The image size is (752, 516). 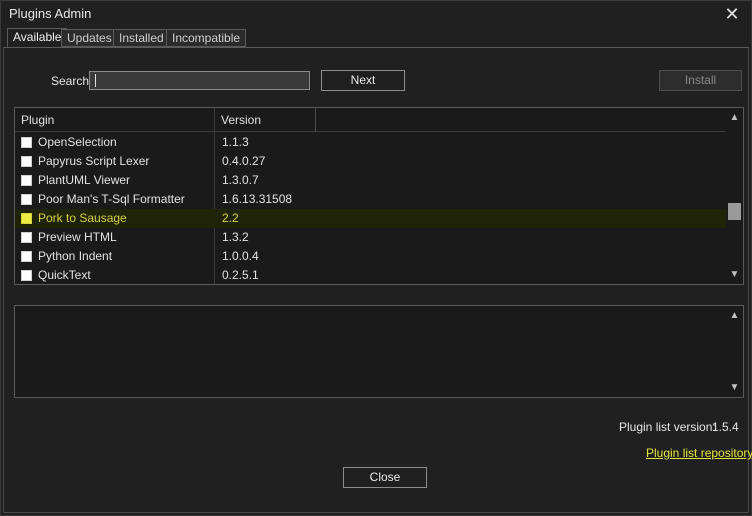 I want to click on column-header-version: Version, so click(x=265, y=120).